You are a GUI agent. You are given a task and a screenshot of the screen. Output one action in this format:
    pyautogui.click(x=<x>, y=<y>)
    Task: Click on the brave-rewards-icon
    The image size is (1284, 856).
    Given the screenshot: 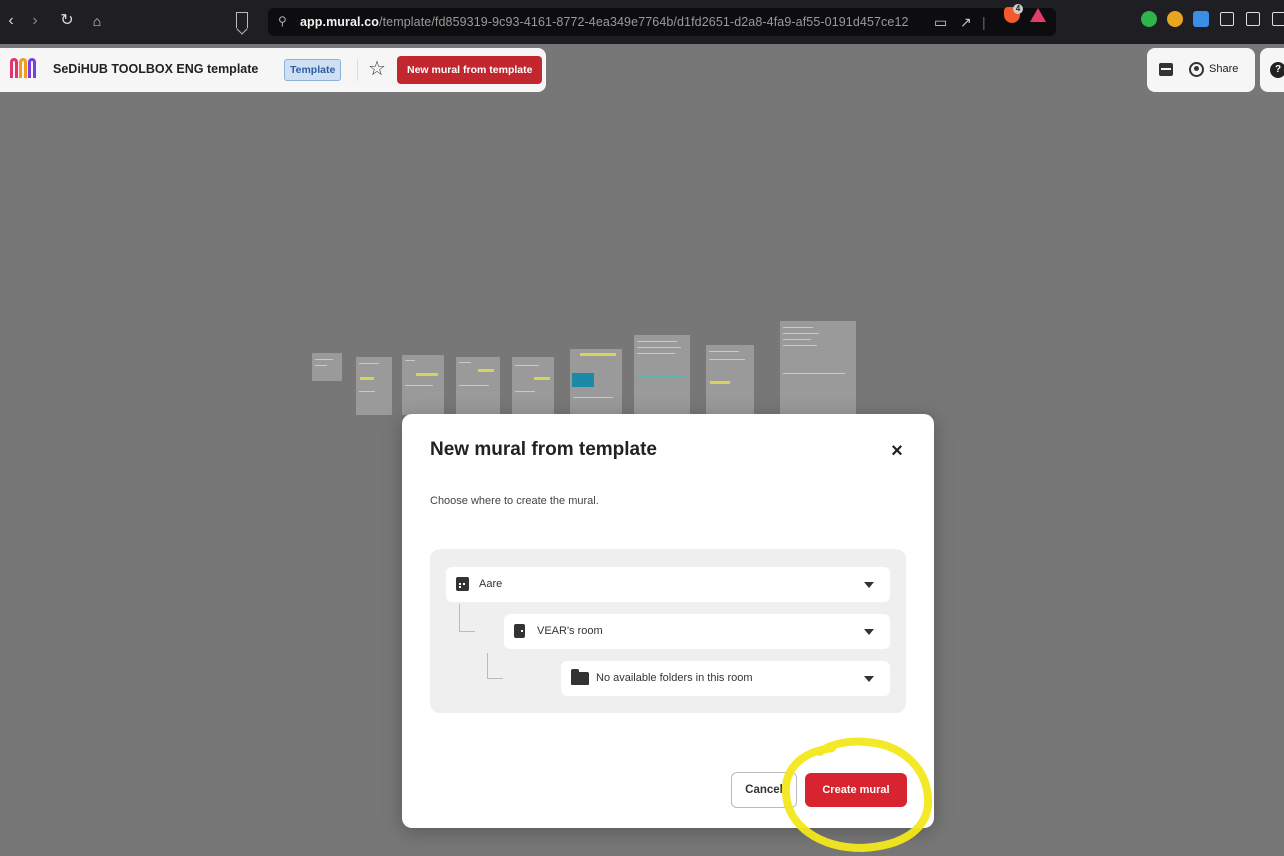 What is the action you would take?
    pyautogui.click(x=1038, y=15)
    